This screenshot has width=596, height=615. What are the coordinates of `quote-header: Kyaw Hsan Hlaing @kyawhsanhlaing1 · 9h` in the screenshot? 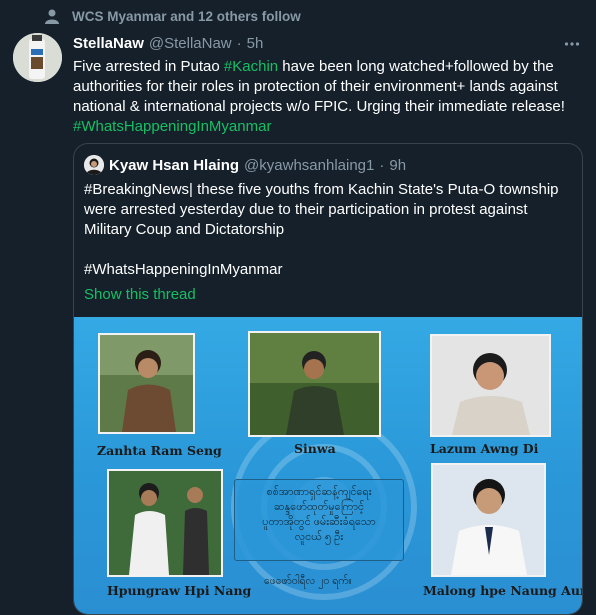 It's located at (245, 165).